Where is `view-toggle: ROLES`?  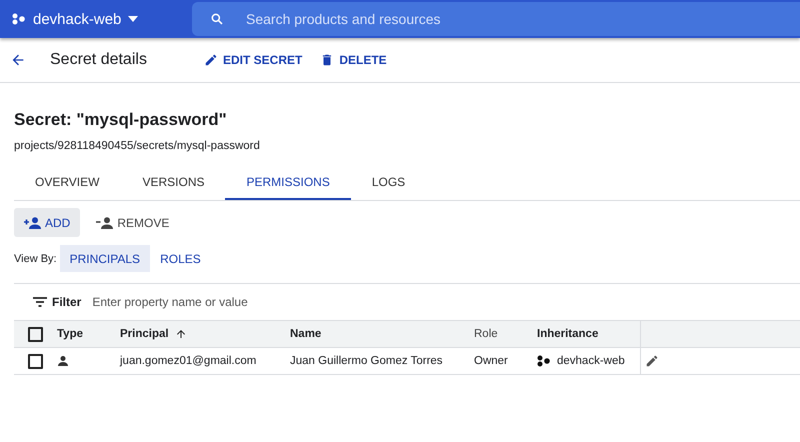 view-toggle: ROLES is located at coordinates (180, 258).